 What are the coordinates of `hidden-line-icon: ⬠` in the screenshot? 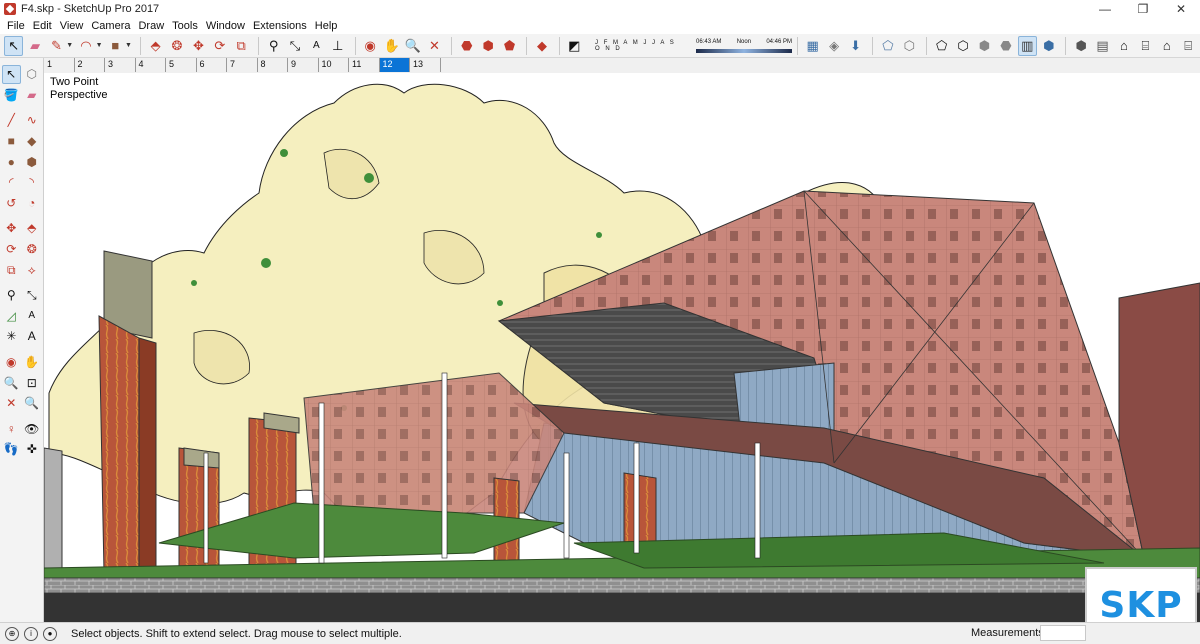 It's located at (941, 46).